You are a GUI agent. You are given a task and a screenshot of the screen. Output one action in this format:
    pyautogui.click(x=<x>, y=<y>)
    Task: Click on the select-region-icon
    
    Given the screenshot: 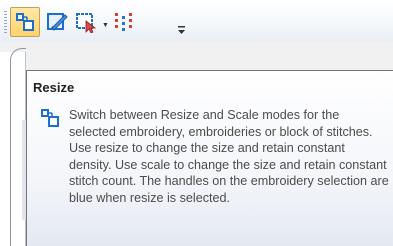 What is the action you would take?
    pyautogui.click(x=86, y=23)
    